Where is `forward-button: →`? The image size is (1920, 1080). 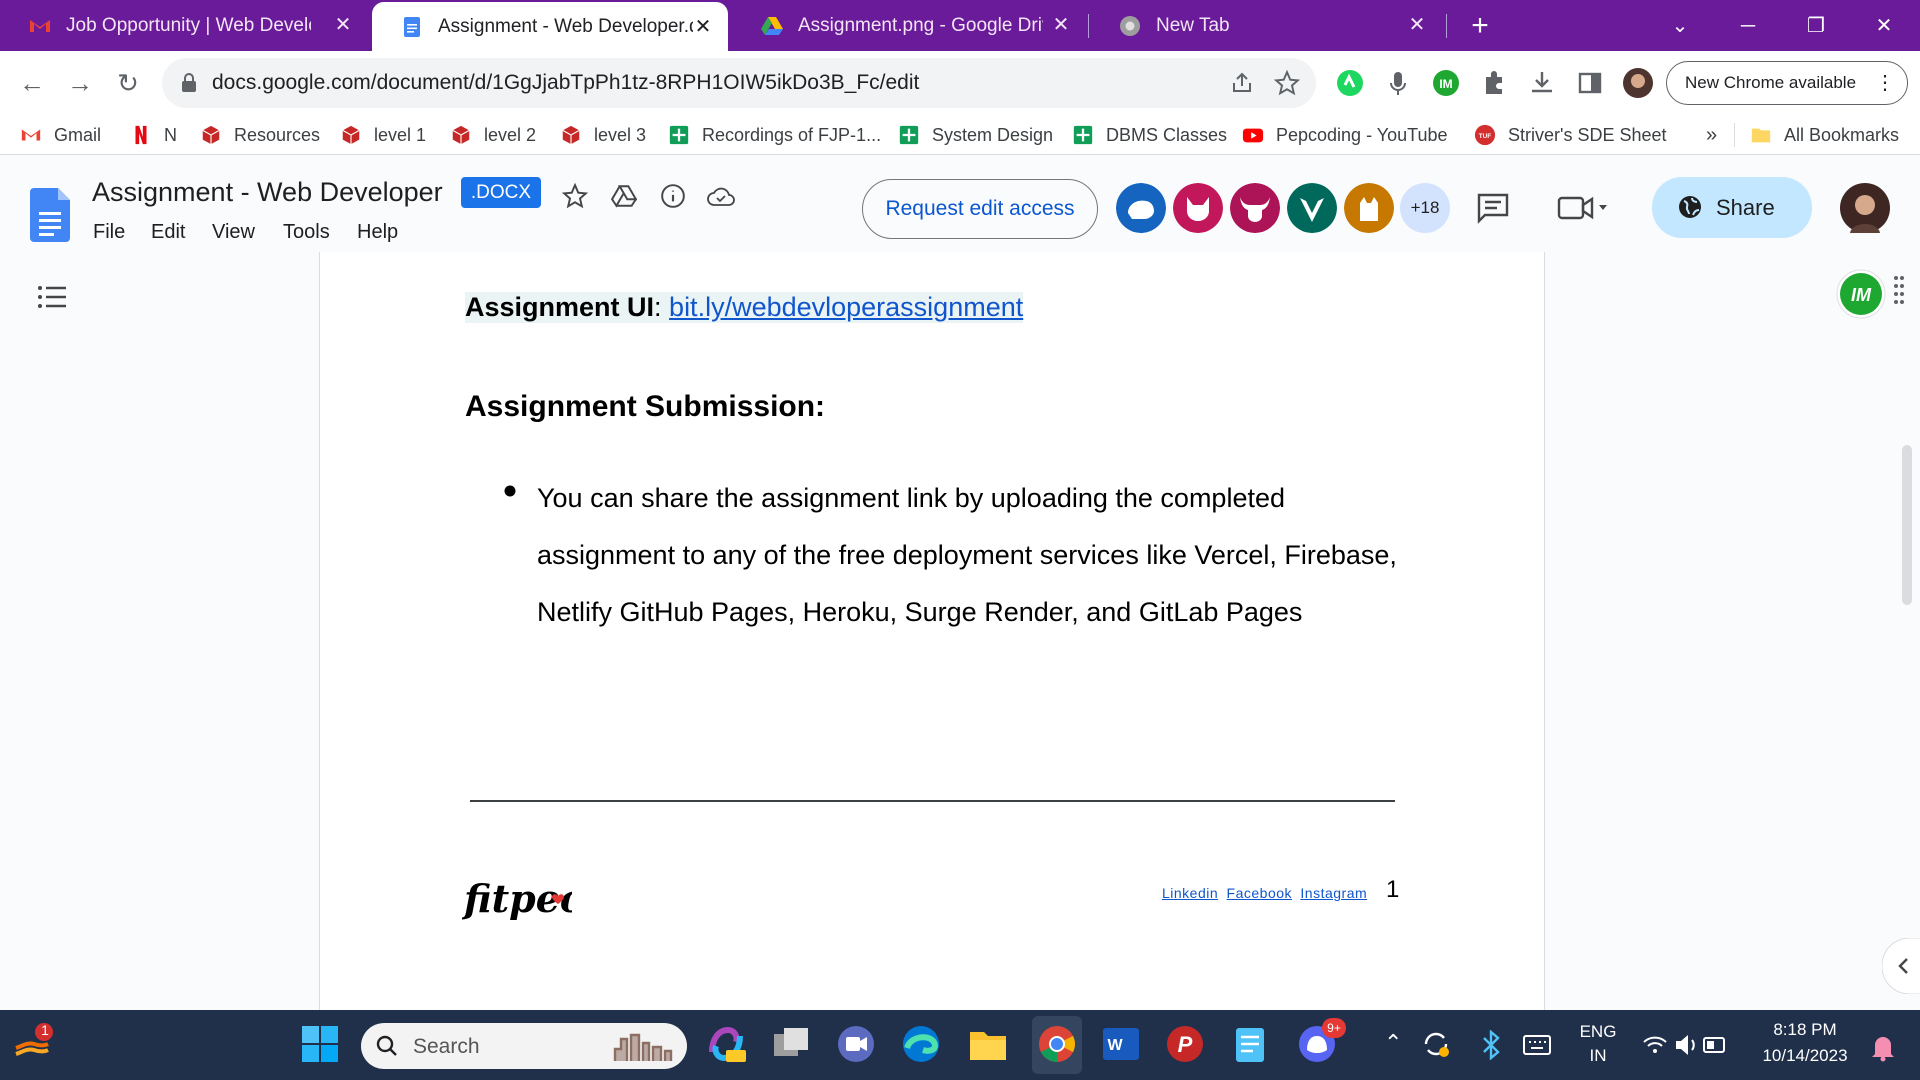 forward-button: → is located at coordinates (80, 83).